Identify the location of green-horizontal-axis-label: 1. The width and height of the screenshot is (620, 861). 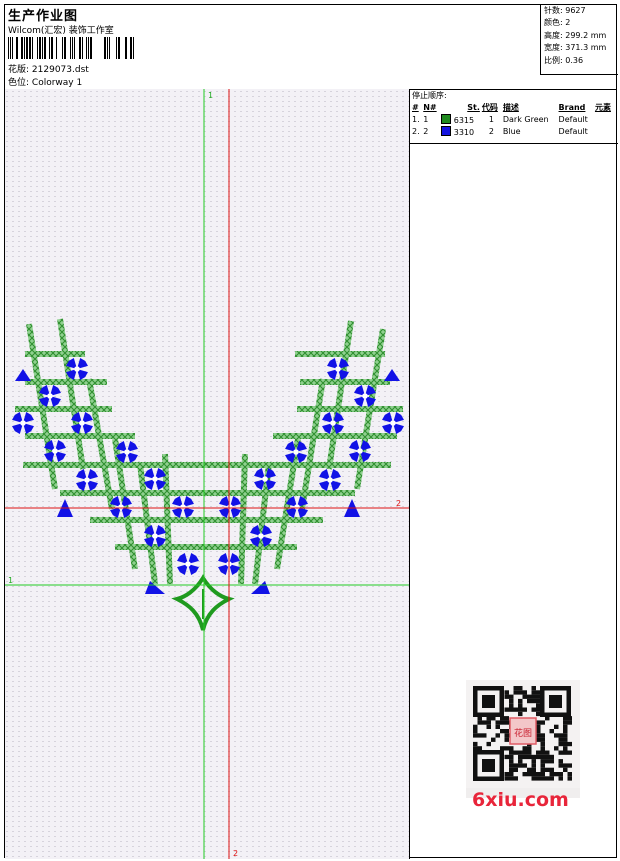
(11, 580).